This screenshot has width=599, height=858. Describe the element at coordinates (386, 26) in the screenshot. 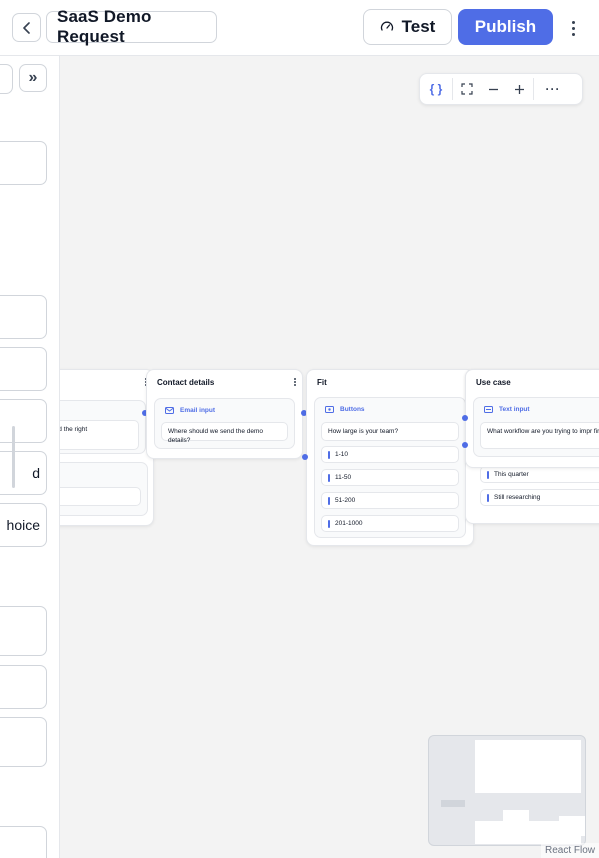

I see `gauge-icon` at that location.